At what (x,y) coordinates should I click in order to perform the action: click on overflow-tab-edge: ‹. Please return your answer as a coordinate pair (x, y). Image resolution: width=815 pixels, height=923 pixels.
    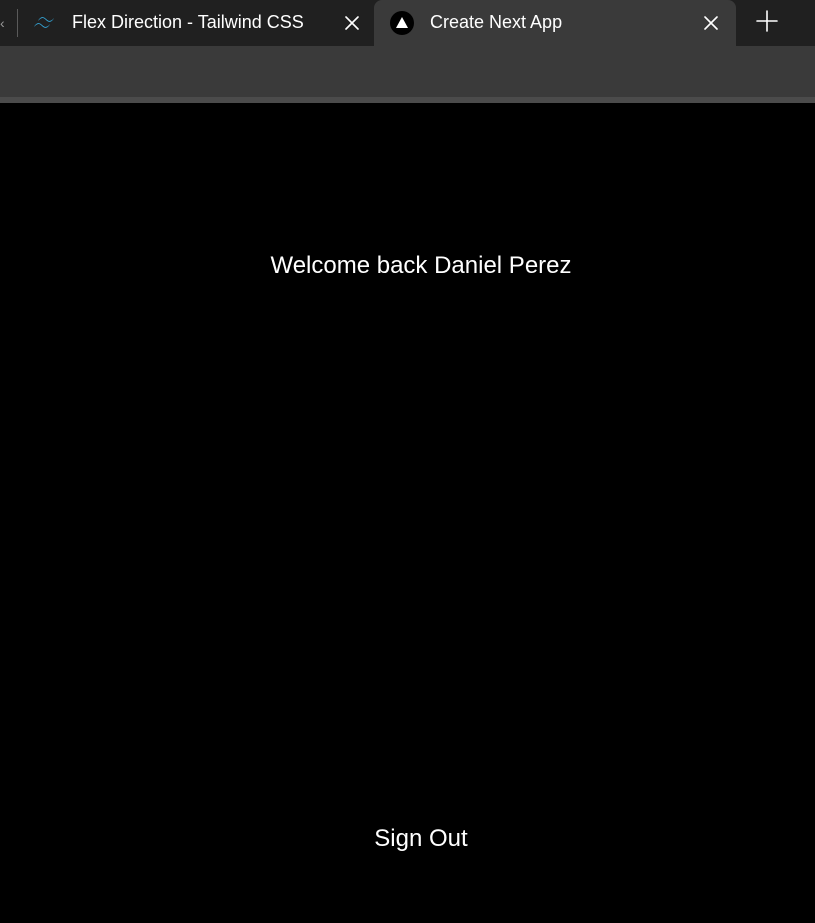
    Looking at the image, I should click on (2, 23).